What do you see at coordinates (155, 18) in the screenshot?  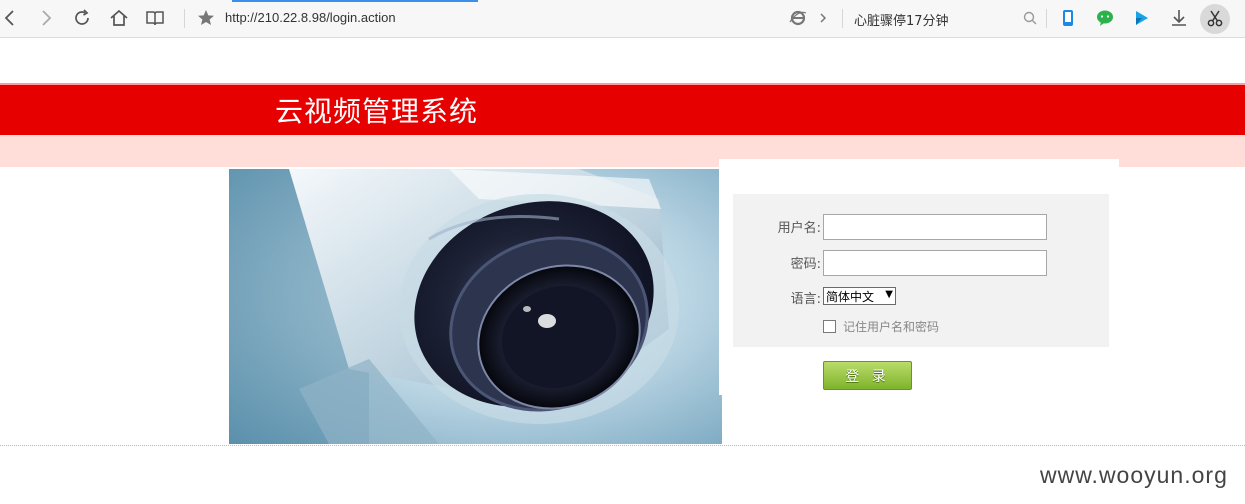 I see `reading-mode-icon` at bounding box center [155, 18].